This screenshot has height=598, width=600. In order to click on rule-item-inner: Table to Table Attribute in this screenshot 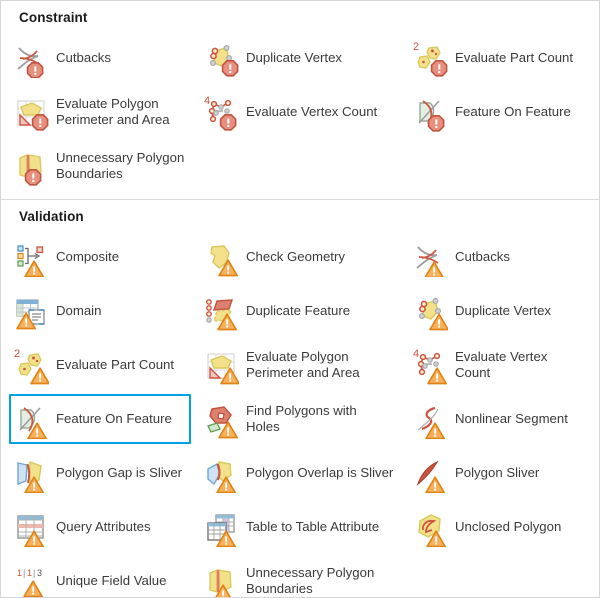, I will do `click(299, 527)`.